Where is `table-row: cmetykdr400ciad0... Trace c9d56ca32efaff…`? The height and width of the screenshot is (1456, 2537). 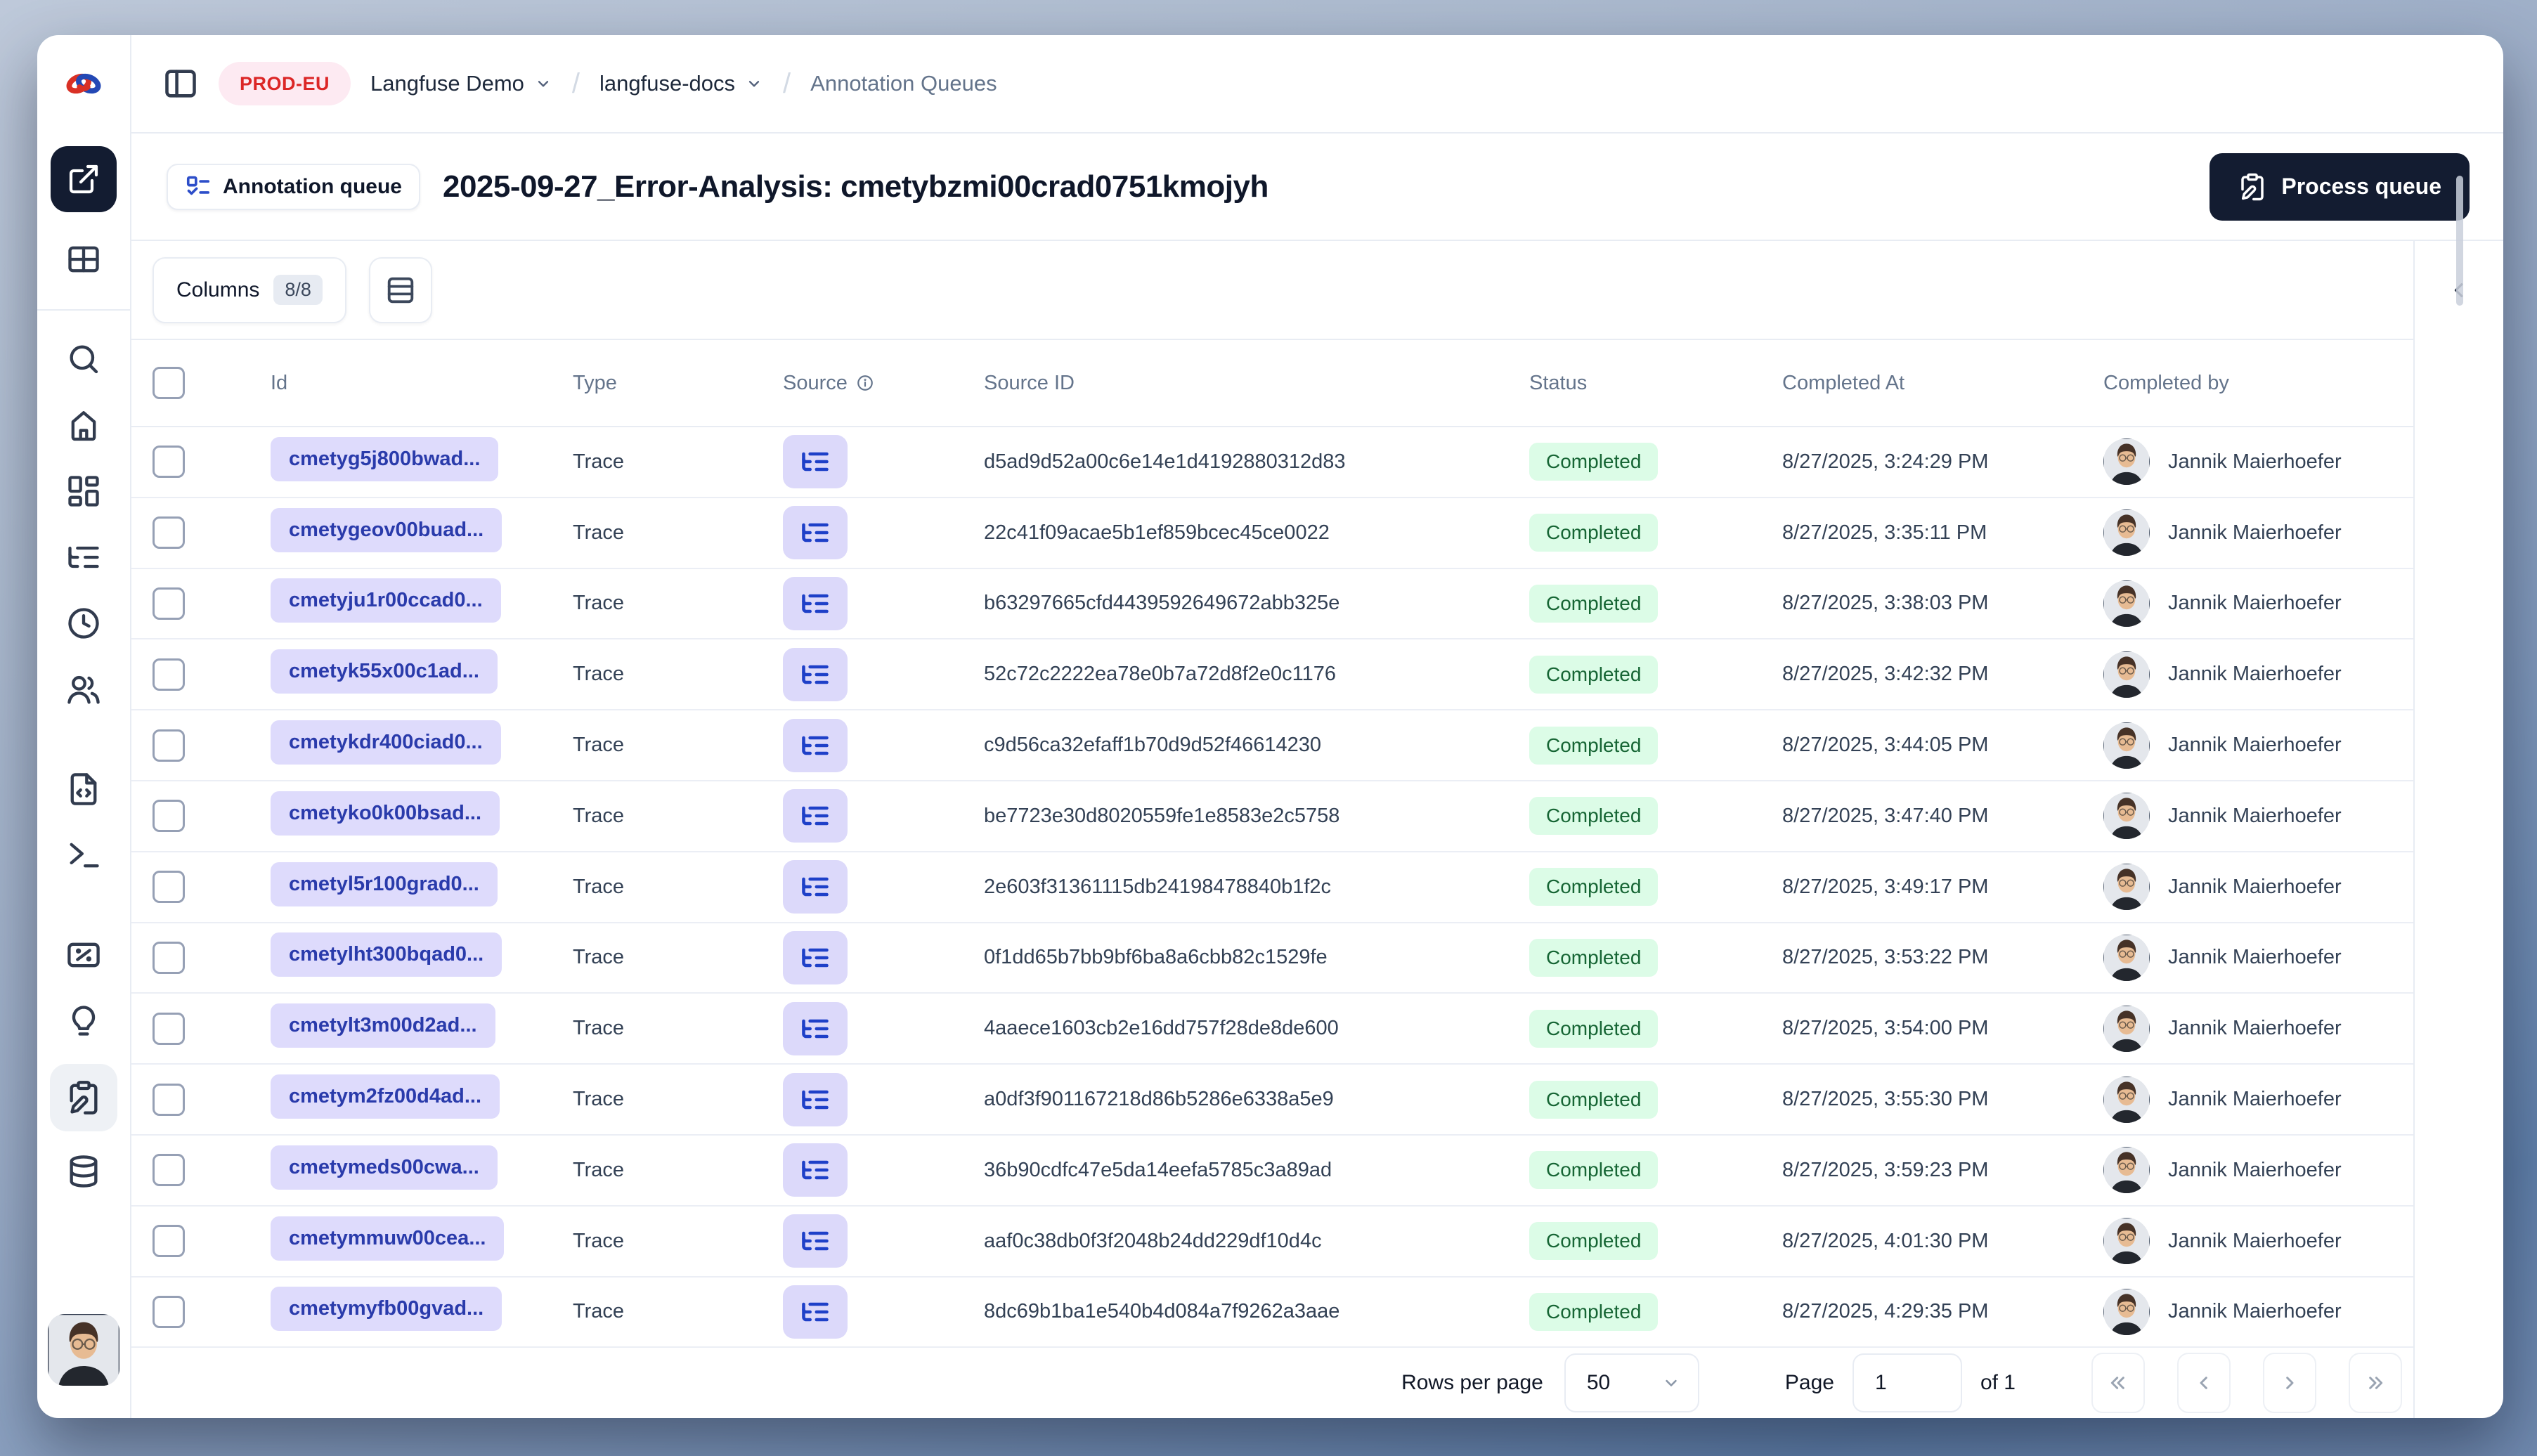
table-row: cmetykdr400ciad0... Trace c9d56ca32efaff… is located at coordinates (1272, 746).